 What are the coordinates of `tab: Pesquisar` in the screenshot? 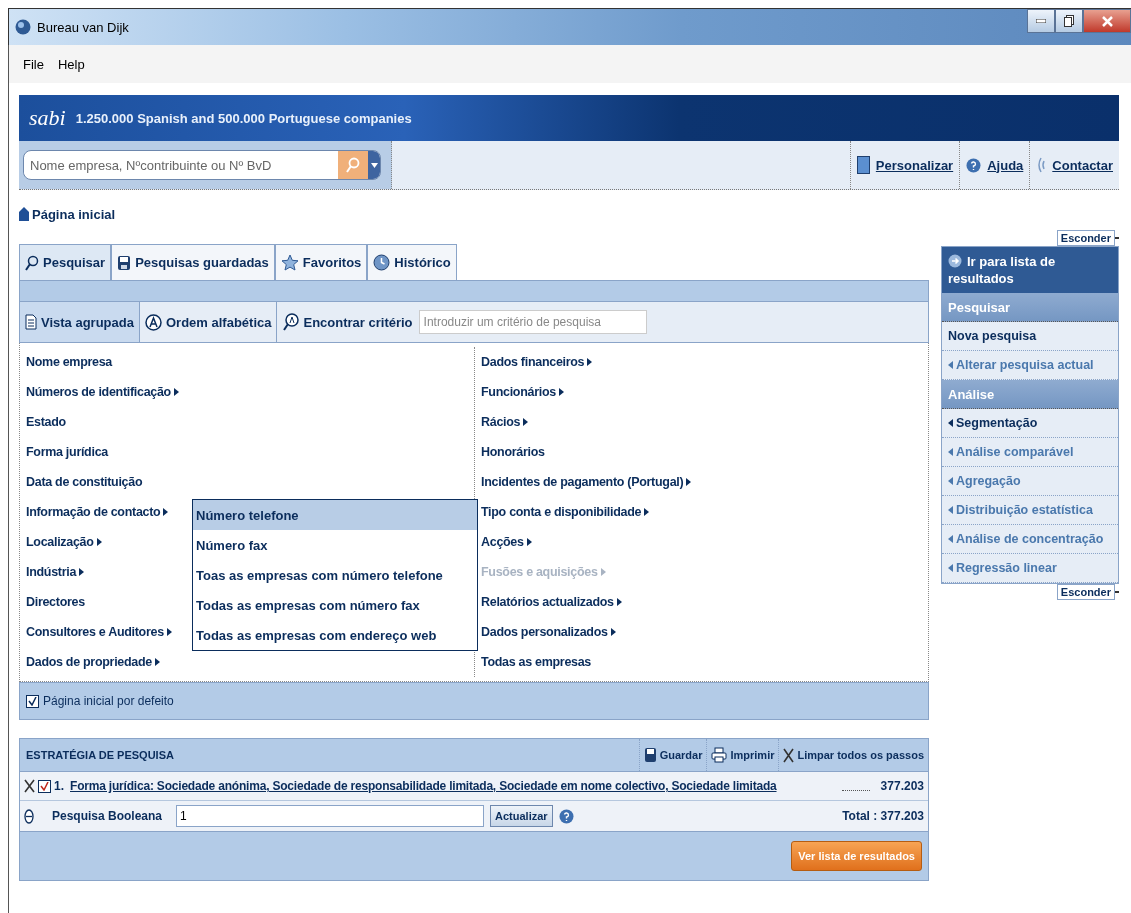 It's located at (65, 262).